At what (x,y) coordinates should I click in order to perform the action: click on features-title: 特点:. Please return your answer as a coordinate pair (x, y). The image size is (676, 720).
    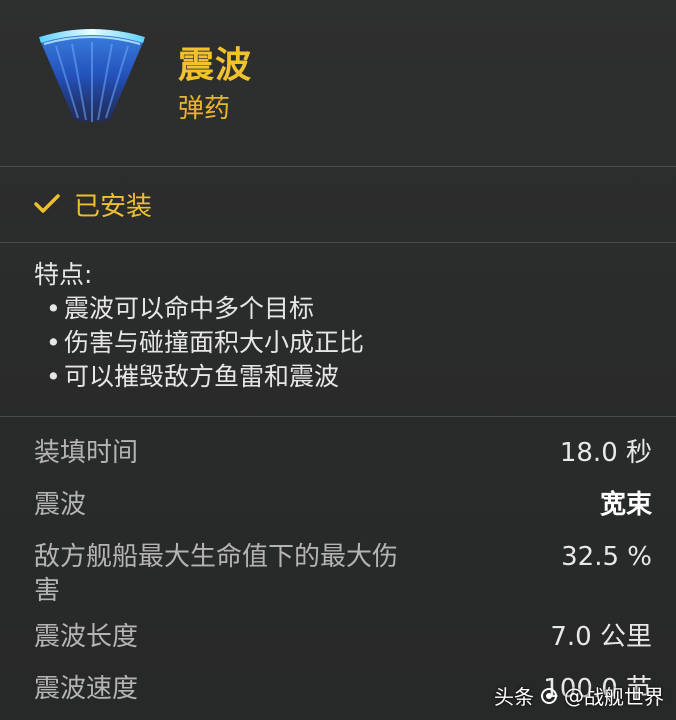
    Looking at the image, I should click on (63, 274).